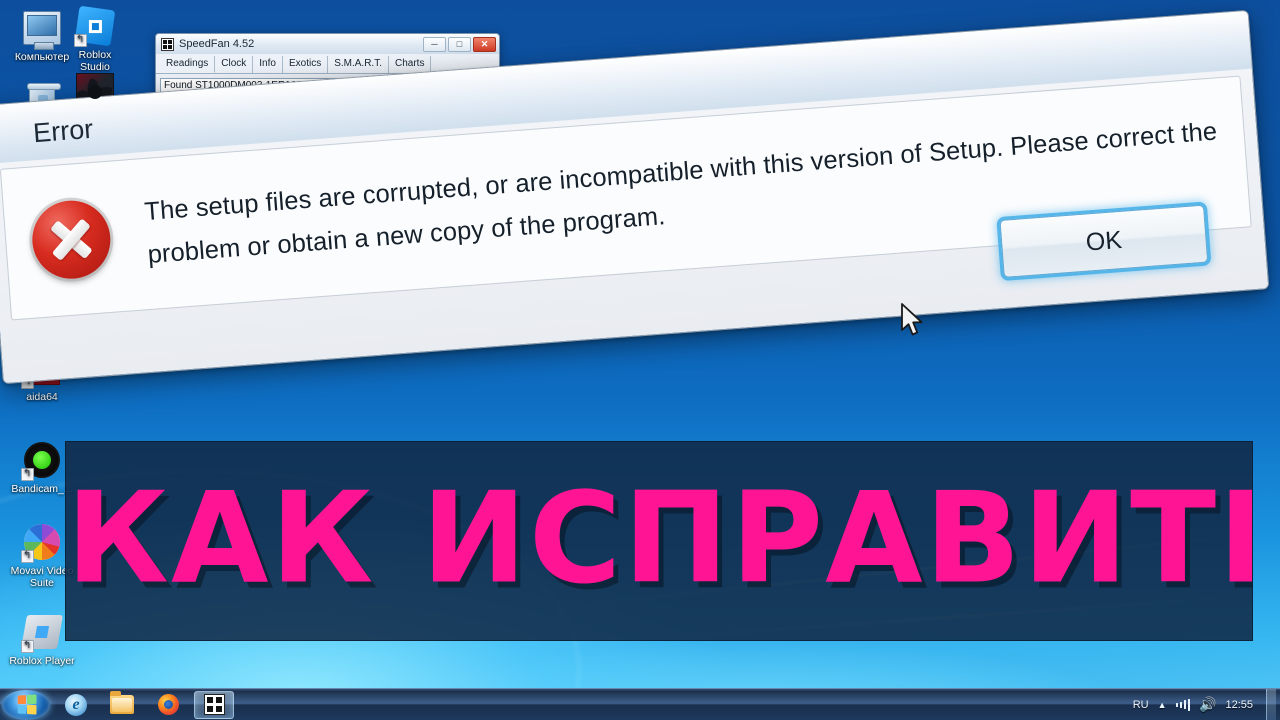  I want to click on tab-charts: Charts, so click(410, 64).